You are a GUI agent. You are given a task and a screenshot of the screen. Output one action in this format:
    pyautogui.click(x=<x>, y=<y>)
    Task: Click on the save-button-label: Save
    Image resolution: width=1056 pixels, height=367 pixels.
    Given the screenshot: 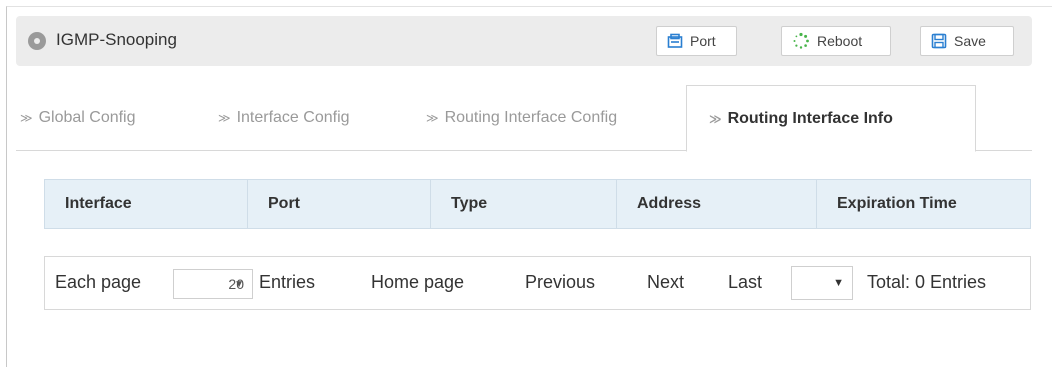 What is the action you would take?
    pyautogui.click(x=970, y=41)
    